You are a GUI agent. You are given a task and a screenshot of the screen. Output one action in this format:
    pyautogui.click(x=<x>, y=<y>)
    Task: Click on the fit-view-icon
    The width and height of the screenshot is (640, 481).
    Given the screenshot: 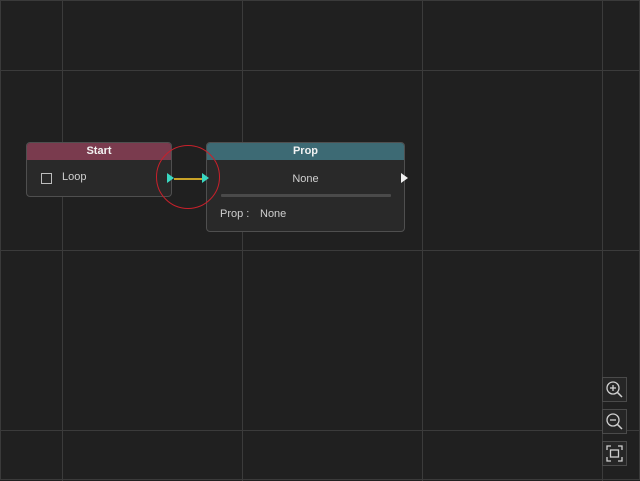 What is the action you would take?
    pyautogui.click(x=614, y=453)
    